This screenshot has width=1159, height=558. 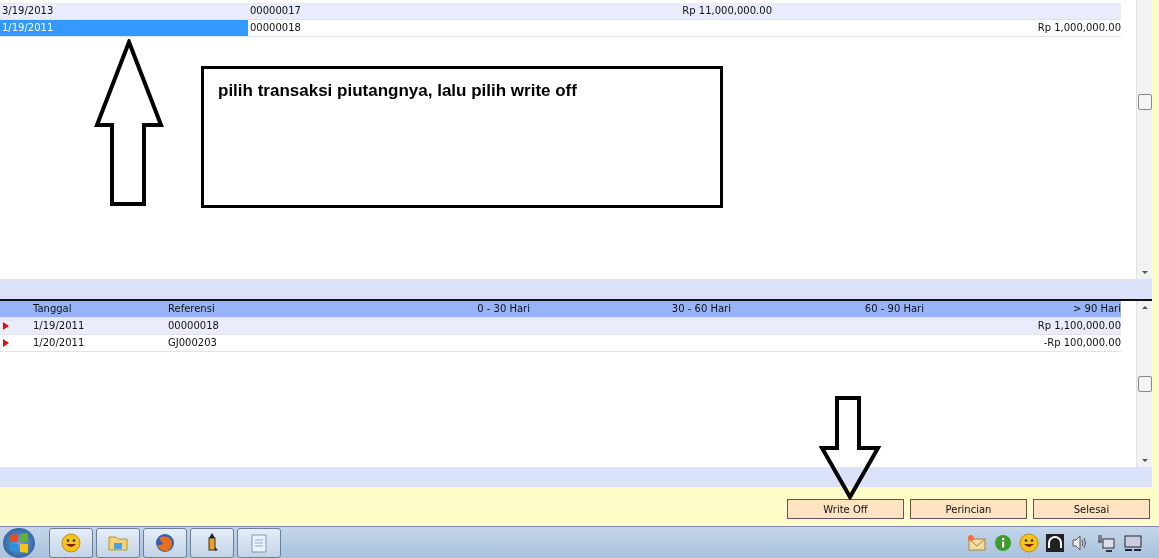 What do you see at coordinates (397, 90) in the screenshot?
I see `callout-text: pilih transaksi piutangnya, lalu pilih write off` at bounding box center [397, 90].